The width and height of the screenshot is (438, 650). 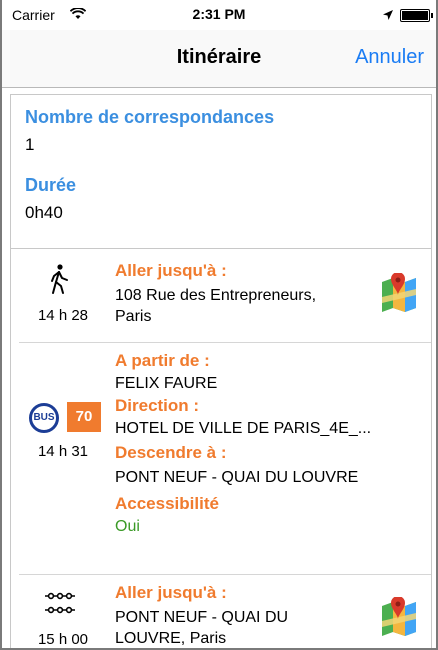 I want to click on duration-label: Durée, so click(x=51, y=185).